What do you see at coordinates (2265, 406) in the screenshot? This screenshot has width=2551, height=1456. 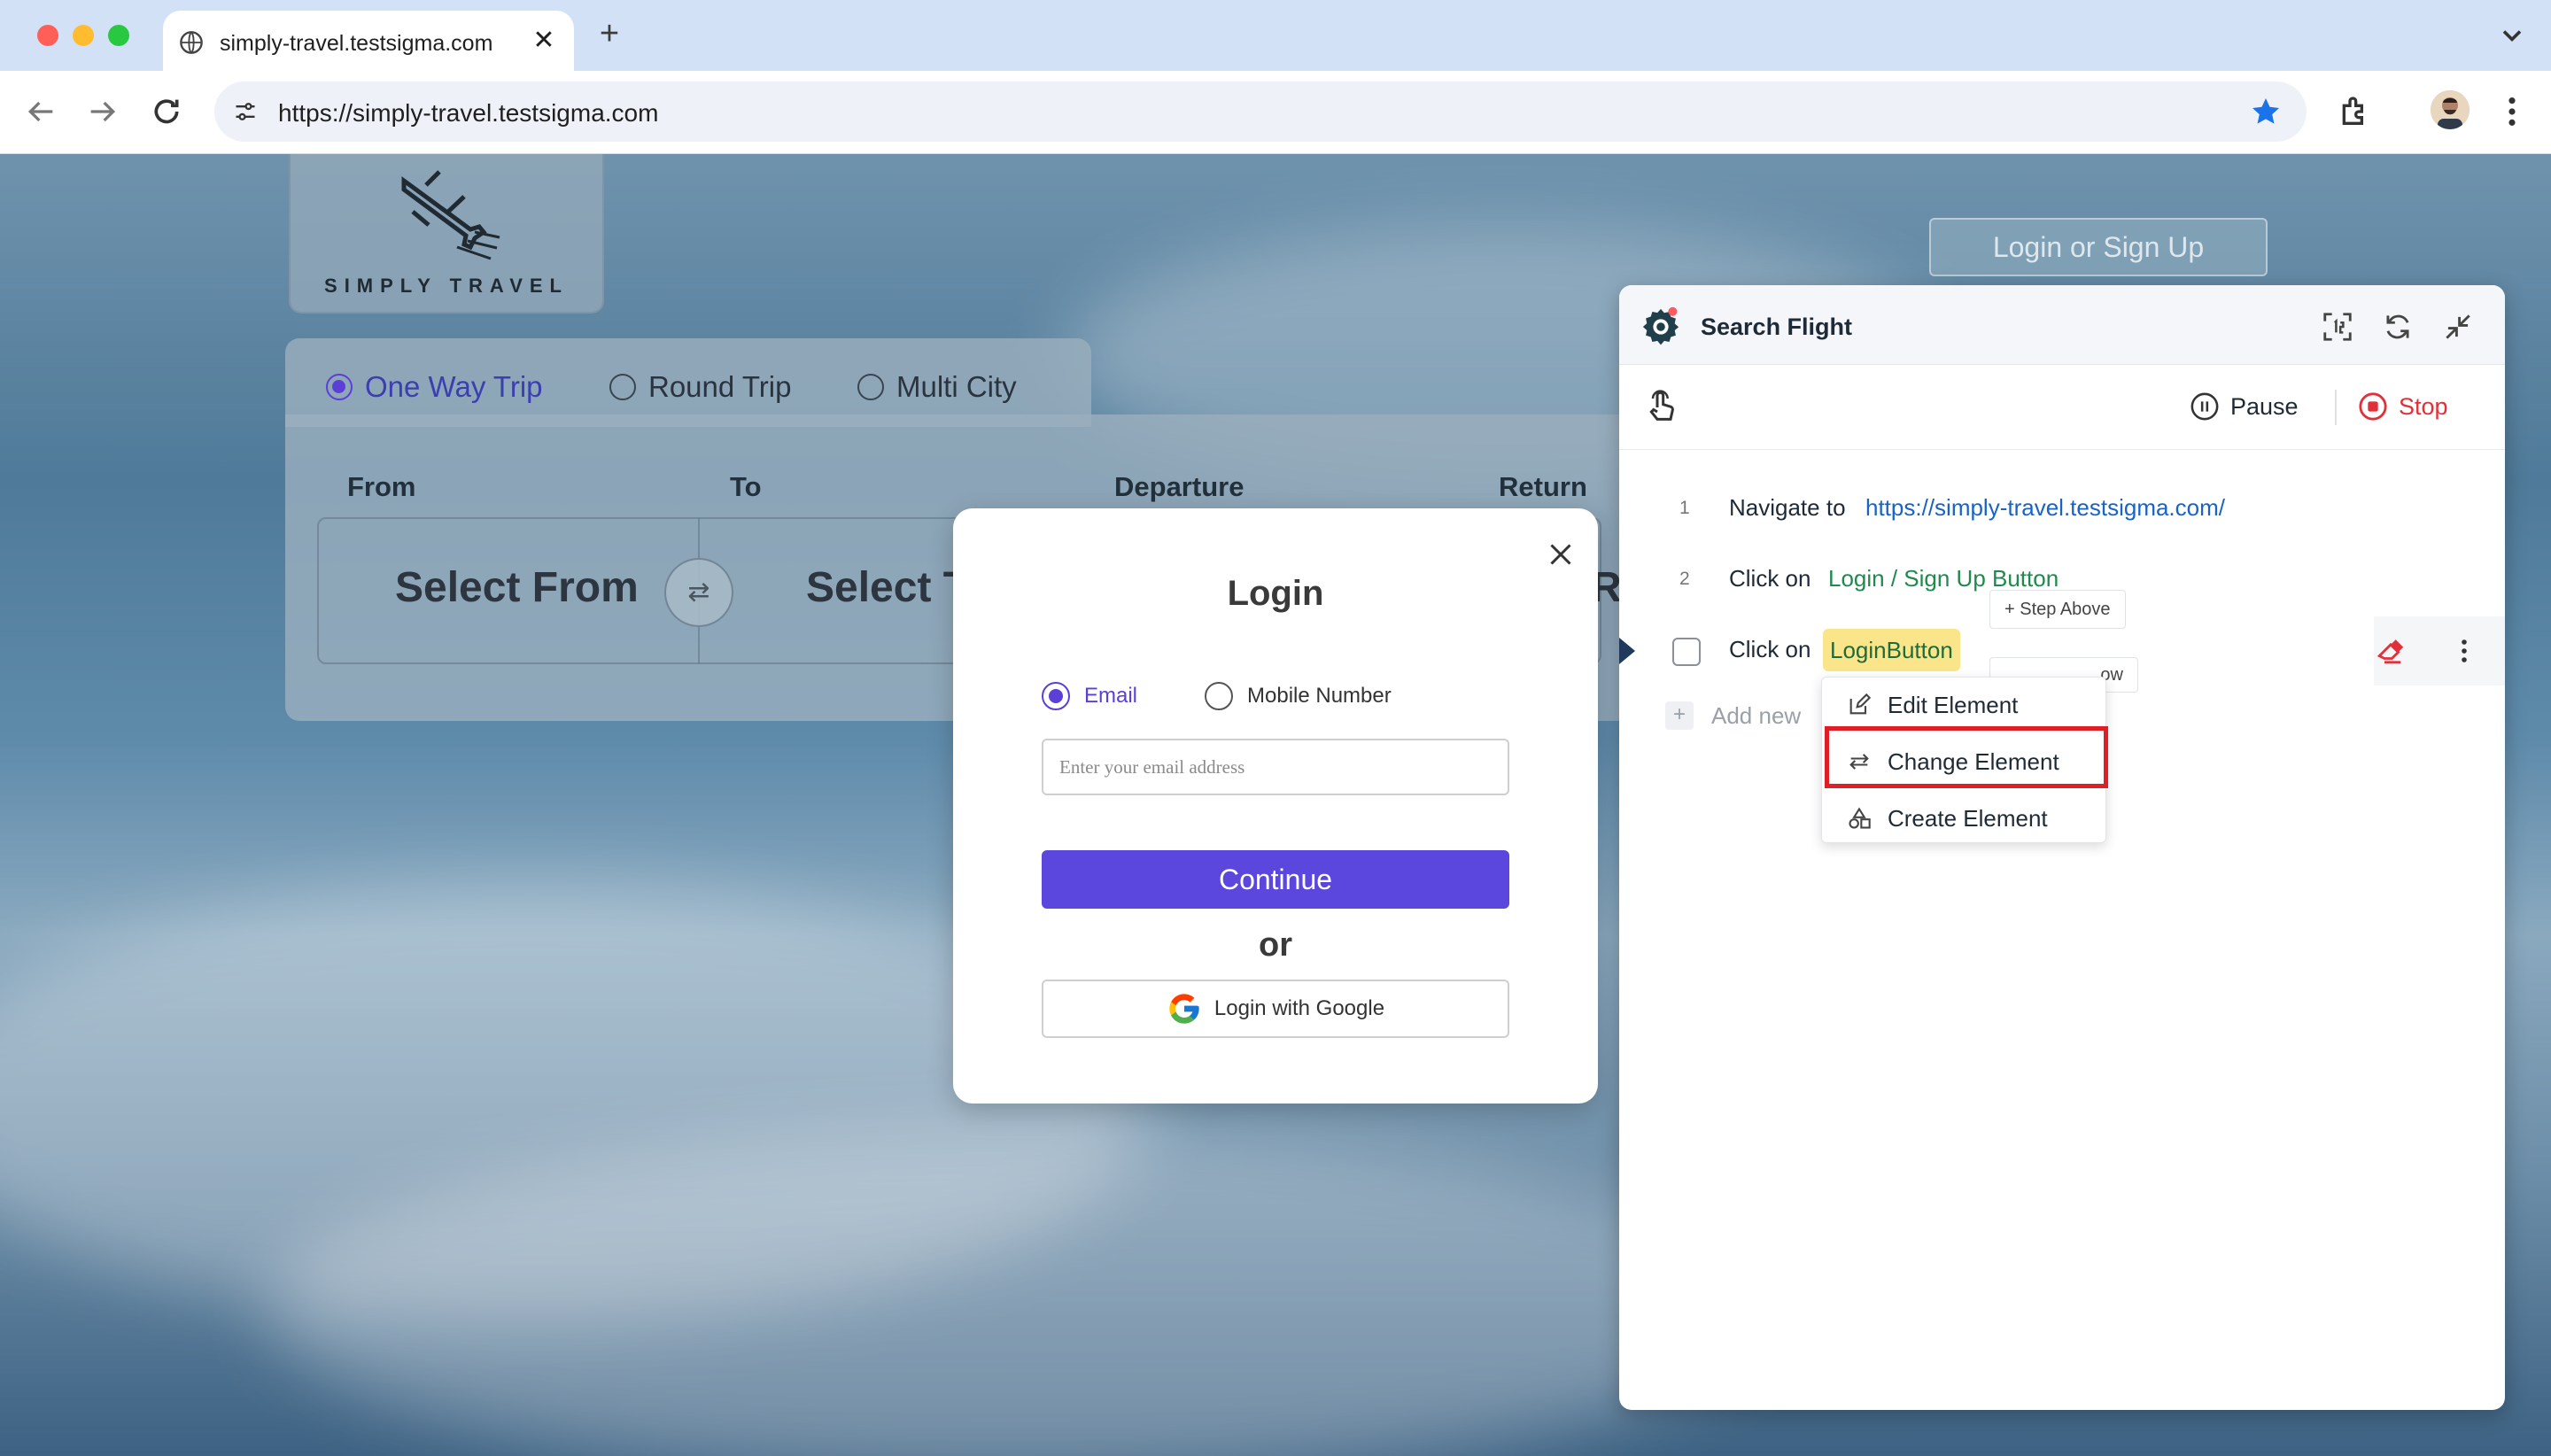 I see `pause-label: Pause` at bounding box center [2265, 406].